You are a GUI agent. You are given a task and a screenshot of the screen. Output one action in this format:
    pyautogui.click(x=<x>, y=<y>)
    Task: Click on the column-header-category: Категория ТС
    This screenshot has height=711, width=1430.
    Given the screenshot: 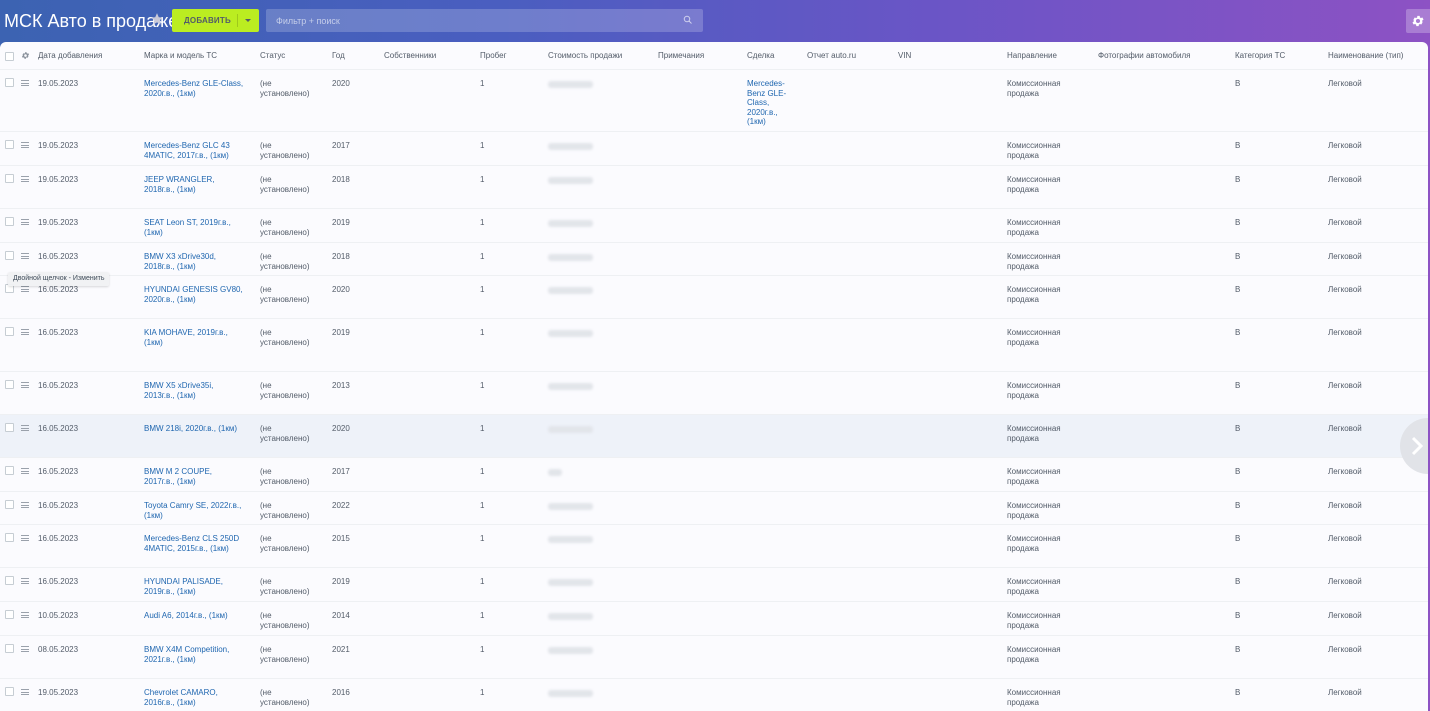 What is the action you would take?
    pyautogui.click(x=1260, y=55)
    